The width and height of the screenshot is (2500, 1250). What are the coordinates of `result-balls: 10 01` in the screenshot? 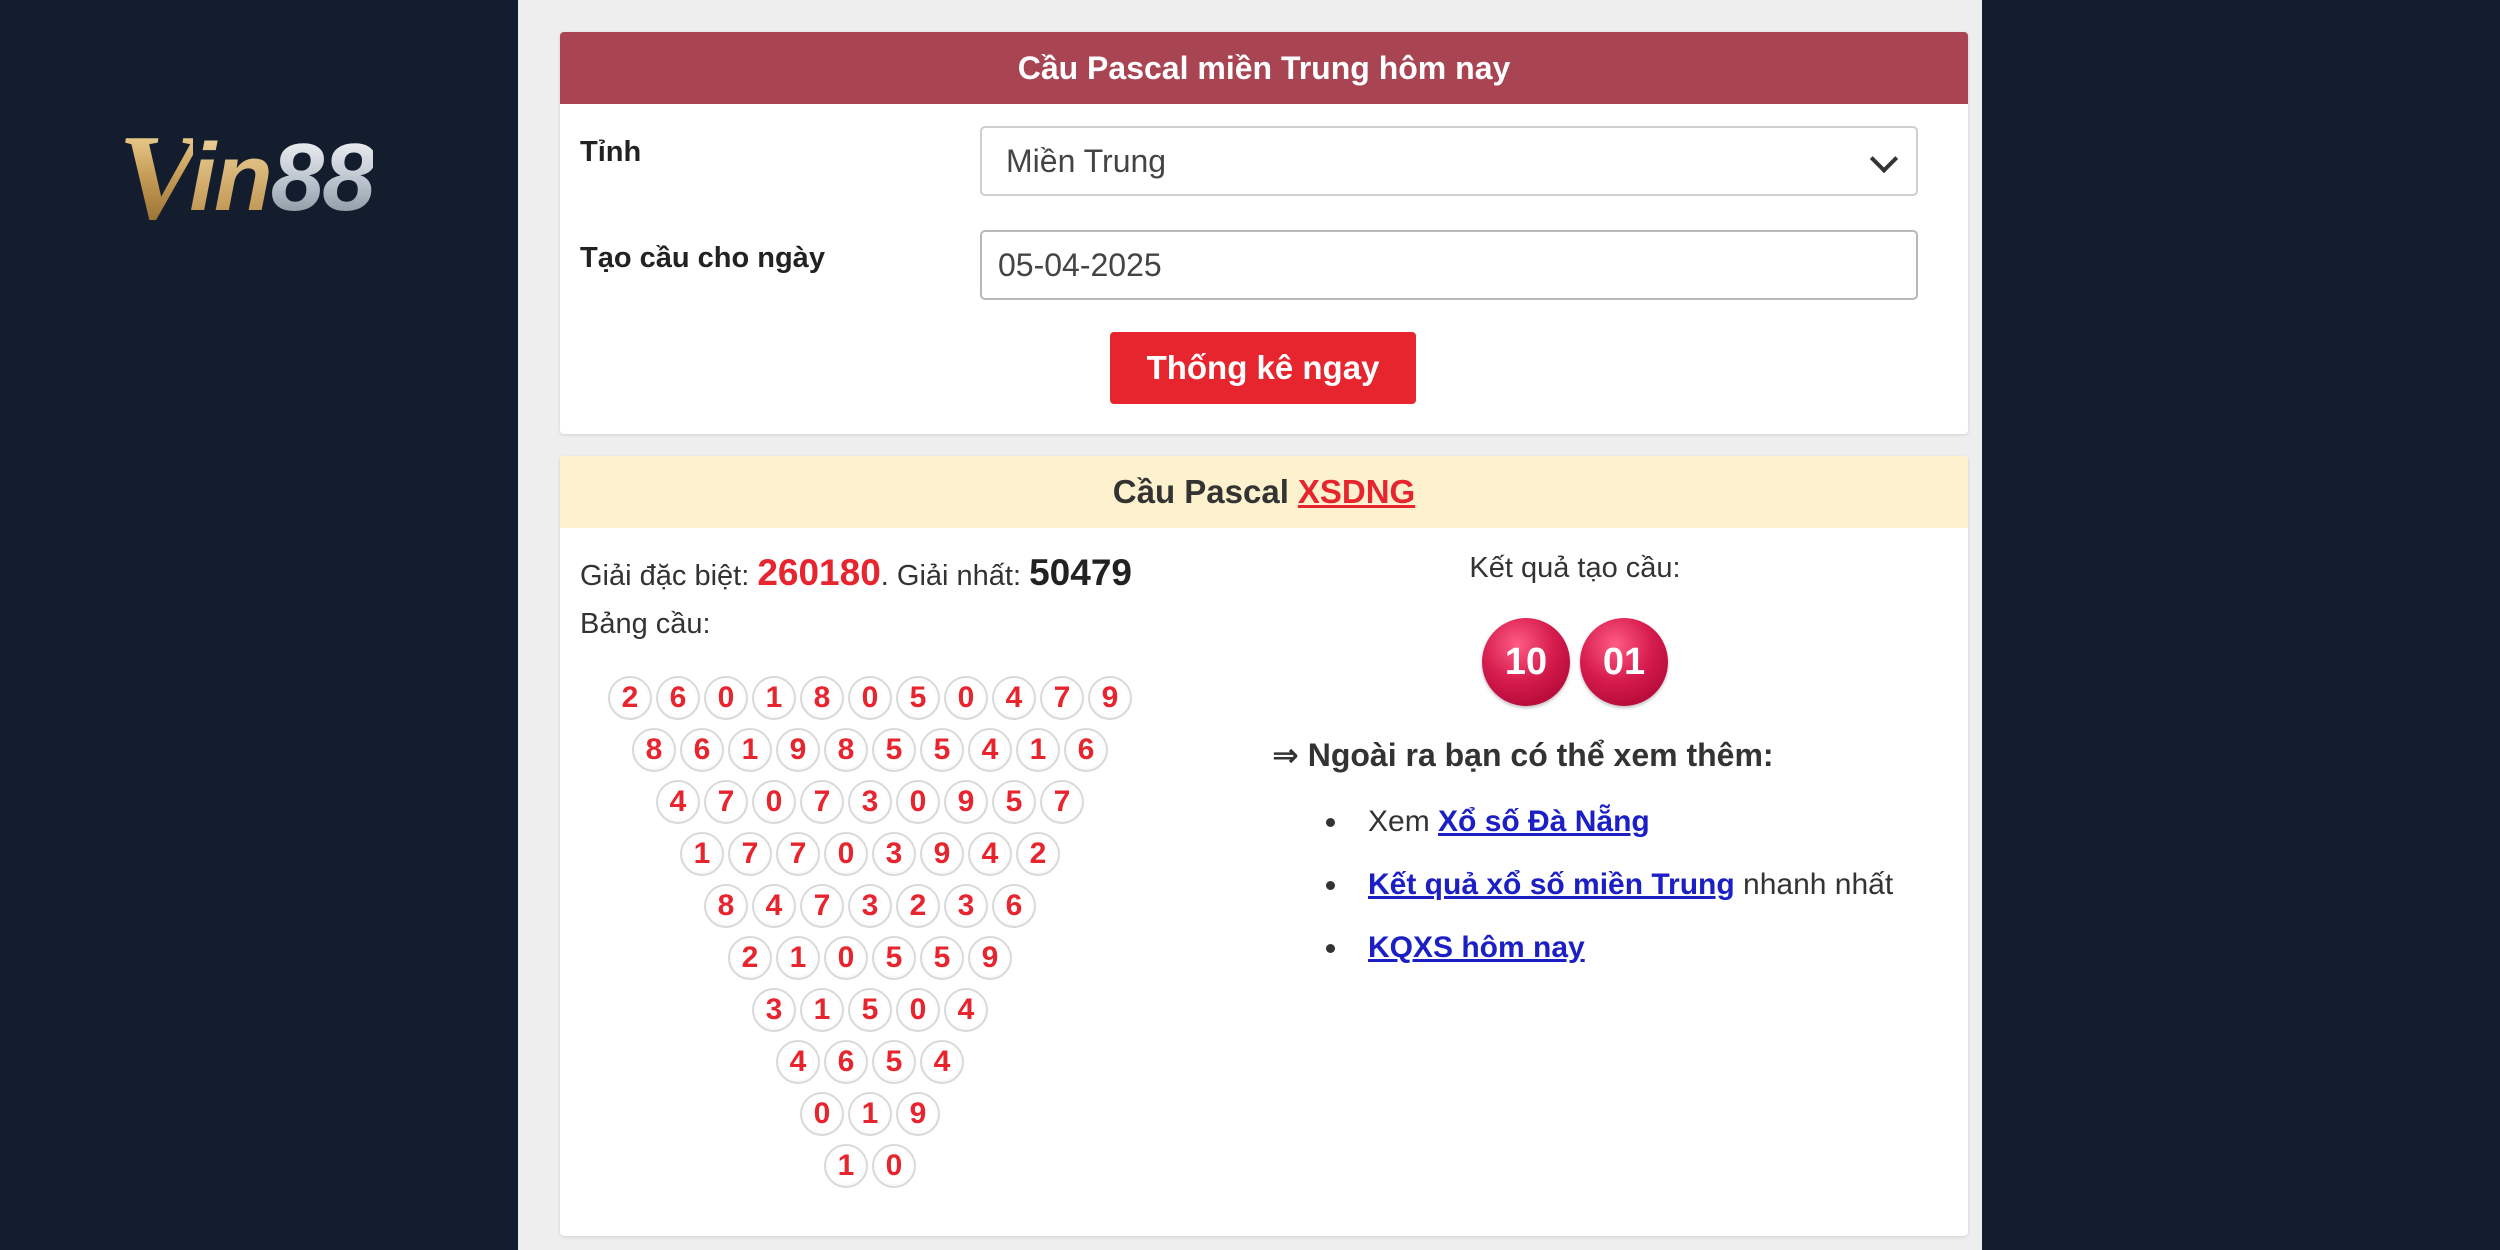 It's located at (1575, 662).